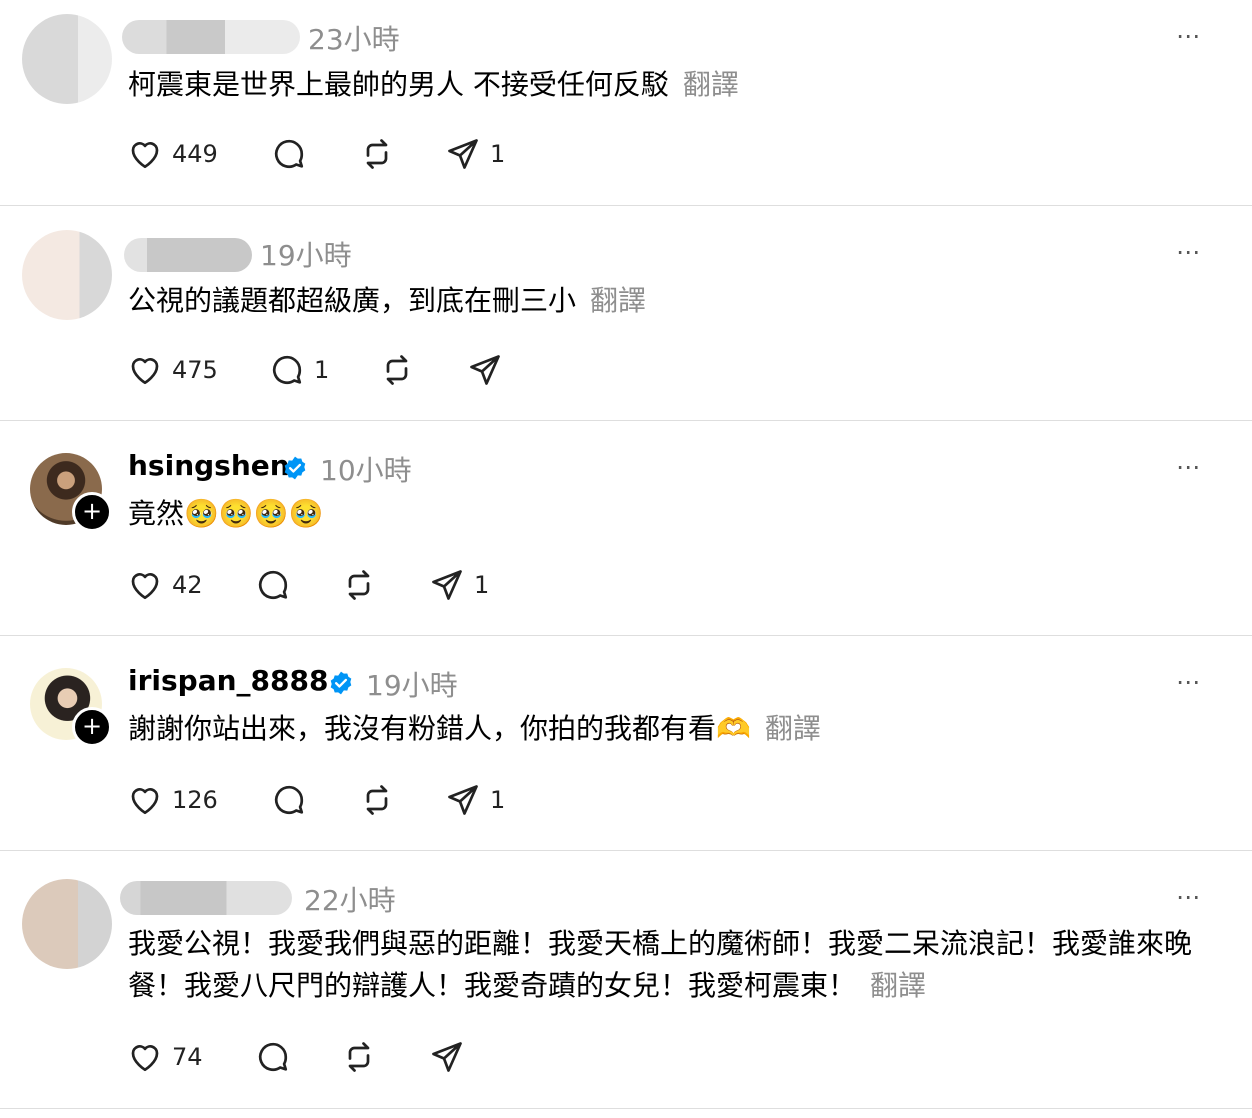 The height and width of the screenshot is (1118, 1252). I want to click on post-body: 柯震東是世界上最帥的男人 不接受任何反駁, so click(398, 84).